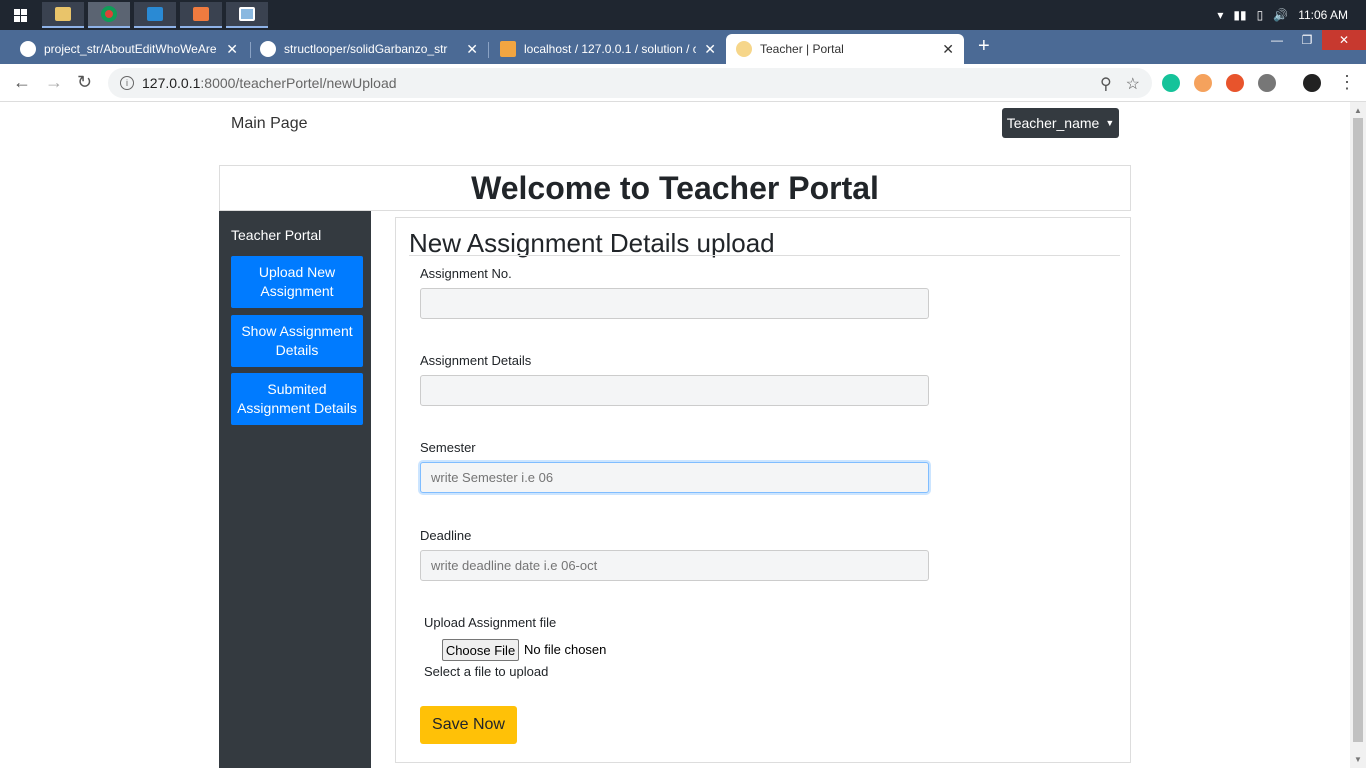  Describe the element at coordinates (984, 46) in the screenshot. I see `new-tab-icon: +` at that location.